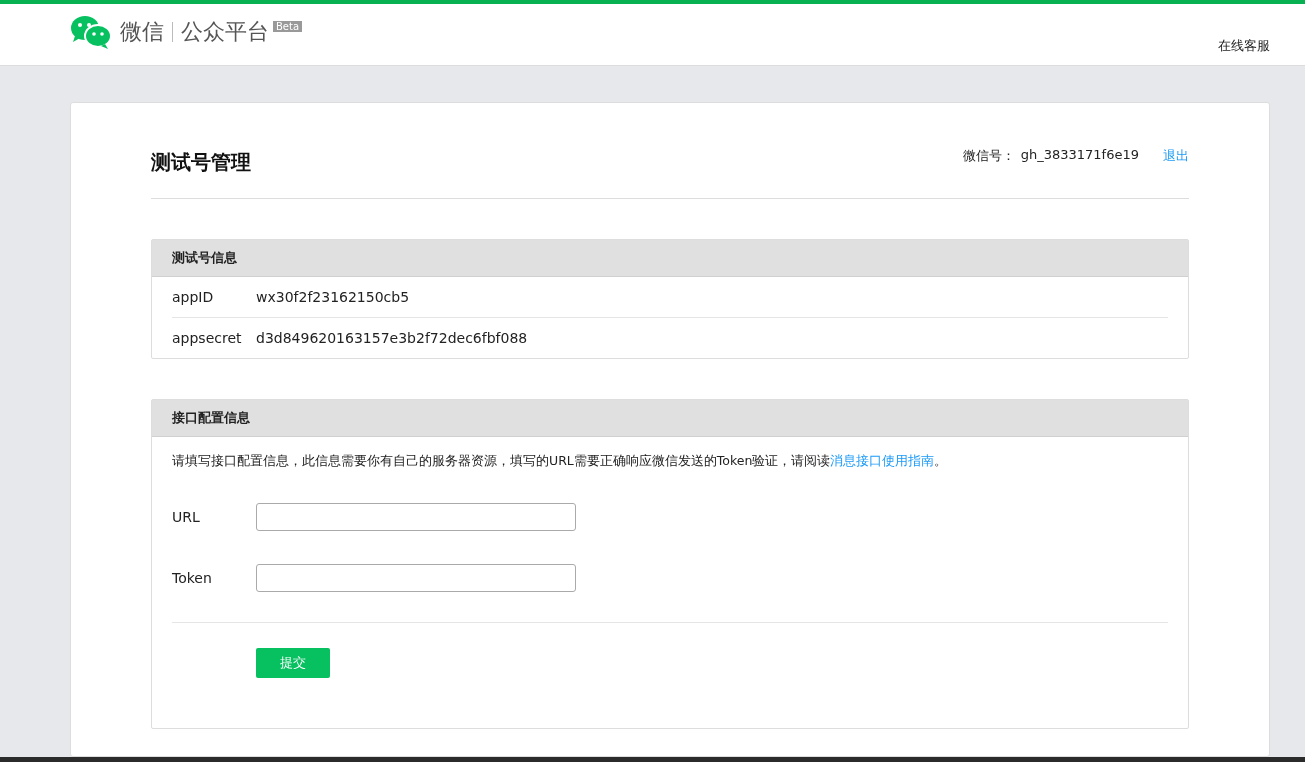 The image size is (1305, 762). What do you see at coordinates (288, 26) in the screenshot?
I see `beta-badge: Beta` at bounding box center [288, 26].